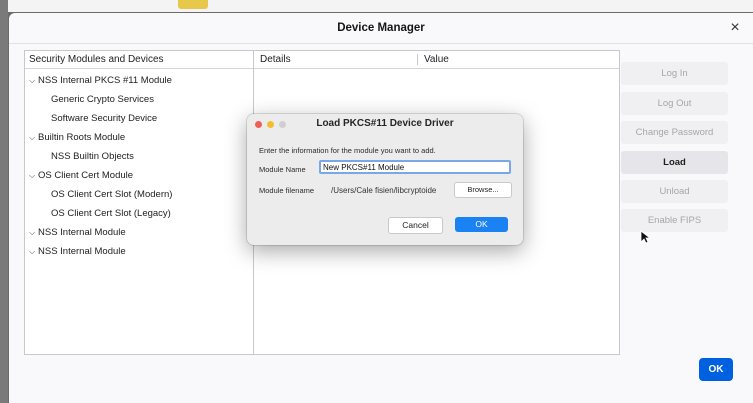 The width and height of the screenshot is (753, 403). I want to click on tree-module-item: ⌵ NSS Internal PKCS #11 Module, so click(139, 80).